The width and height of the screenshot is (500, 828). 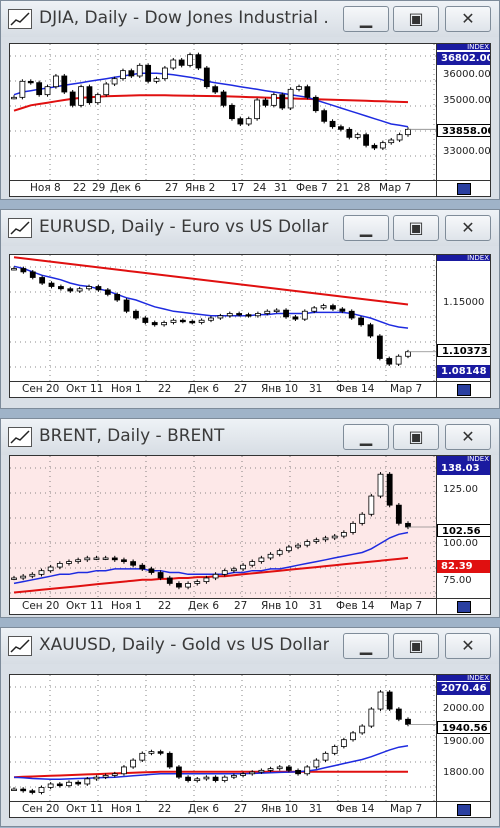 What do you see at coordinates (464, 318) in the screenshot?
I see `price-axis: INDEX 1.15000 1.10373 1.08148` at bounding box center [464, 318].